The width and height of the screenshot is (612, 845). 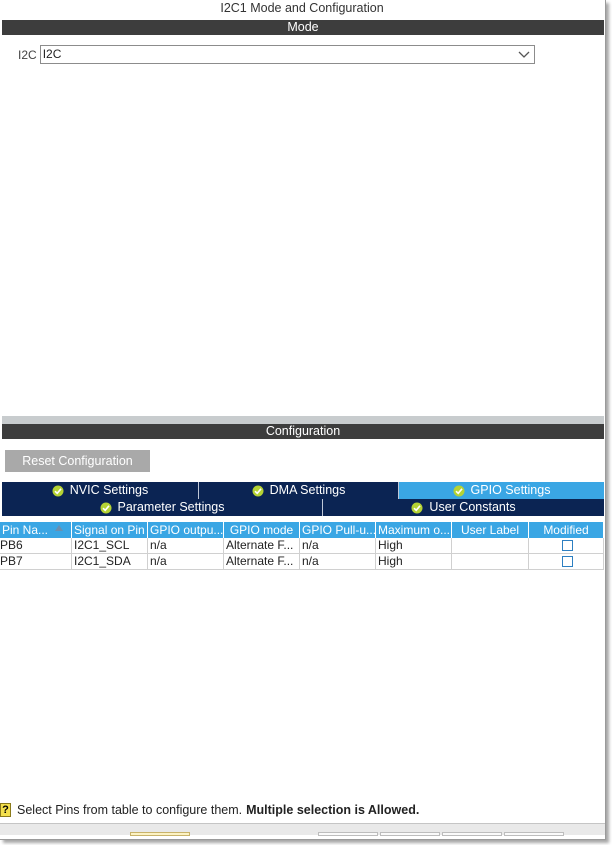 I want to click on table-row: PB7 I2C1_SDA n/a Alternate F... n/a High, so click(x=302, y=562).